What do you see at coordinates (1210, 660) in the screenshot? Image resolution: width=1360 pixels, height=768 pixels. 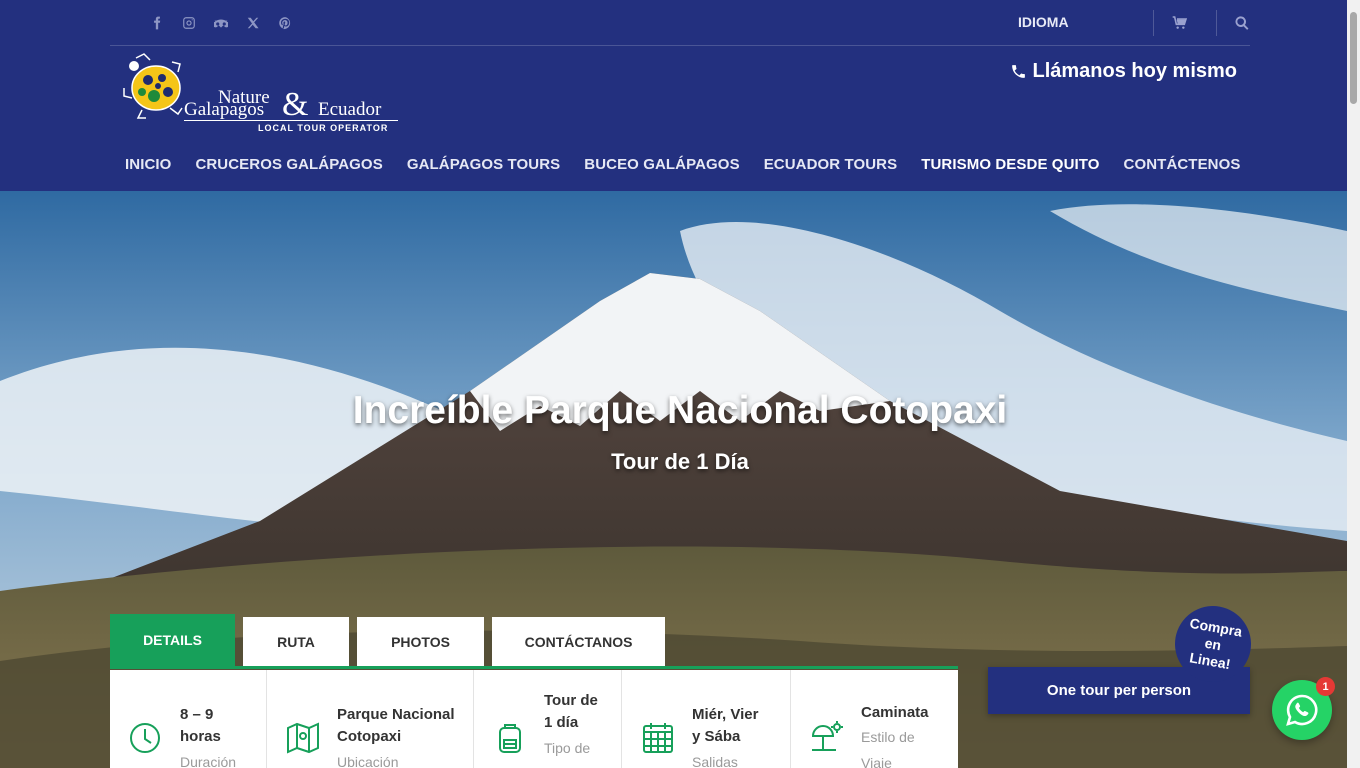 I see `buy-online-line3: Linea!` at bounding box center [1210, 660].